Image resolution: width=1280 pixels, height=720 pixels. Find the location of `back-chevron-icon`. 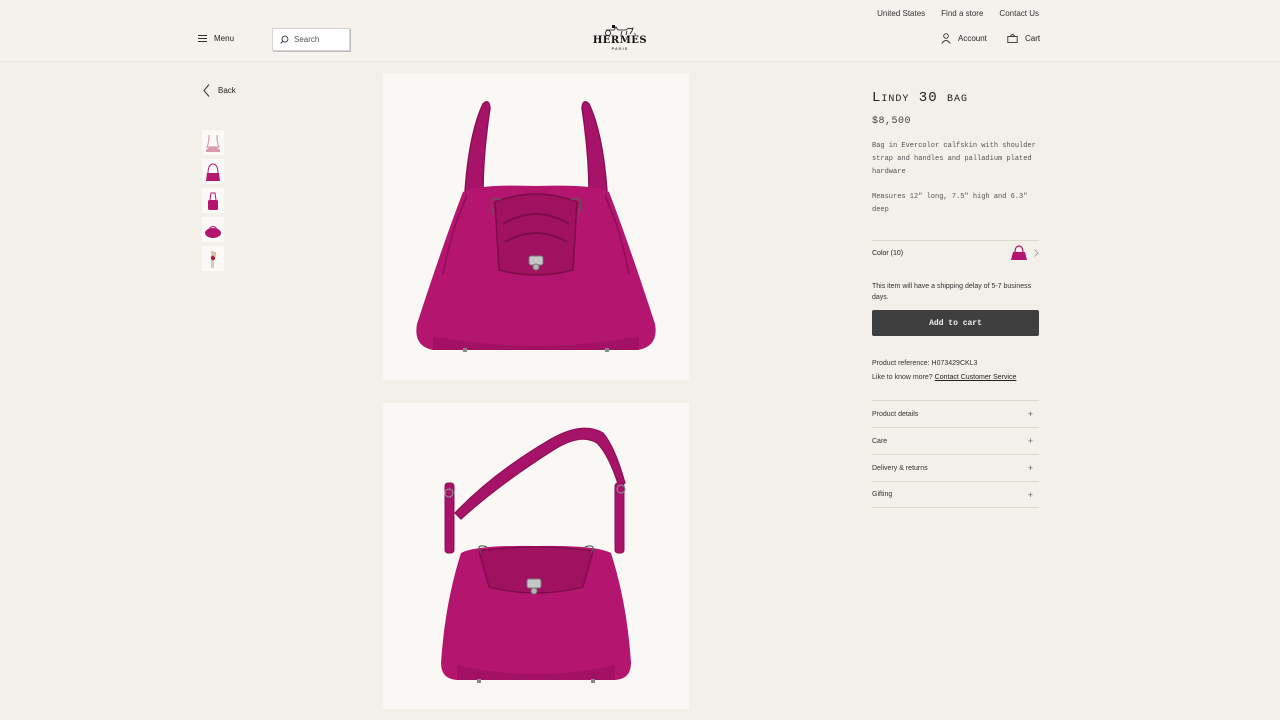

back-chevron-icon is located at coordinates (206, 90).